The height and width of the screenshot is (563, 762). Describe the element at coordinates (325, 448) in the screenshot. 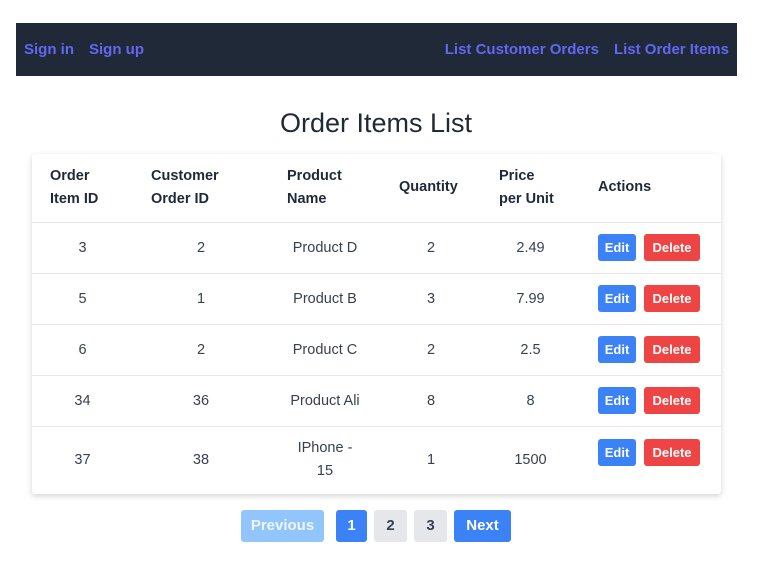

I see `product-name-line: IPhone -` at that location.